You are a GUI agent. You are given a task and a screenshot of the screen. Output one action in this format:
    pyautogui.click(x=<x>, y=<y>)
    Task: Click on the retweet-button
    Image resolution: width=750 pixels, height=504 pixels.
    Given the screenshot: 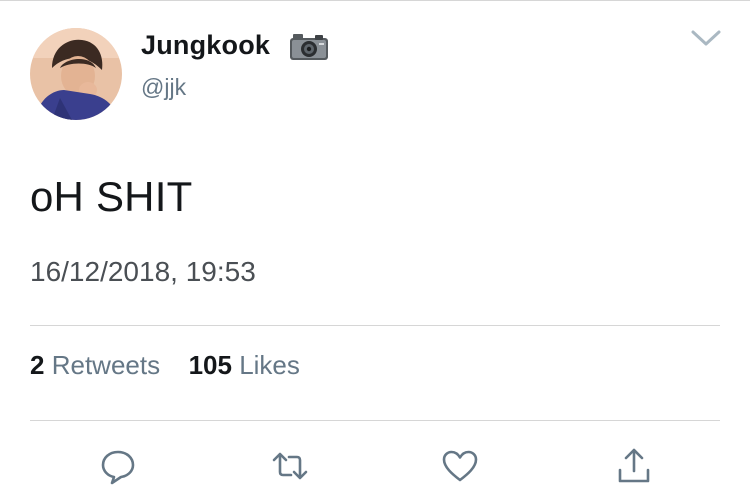 What is the action you would take?
    pyautogui.click(x=290, y=466)
    